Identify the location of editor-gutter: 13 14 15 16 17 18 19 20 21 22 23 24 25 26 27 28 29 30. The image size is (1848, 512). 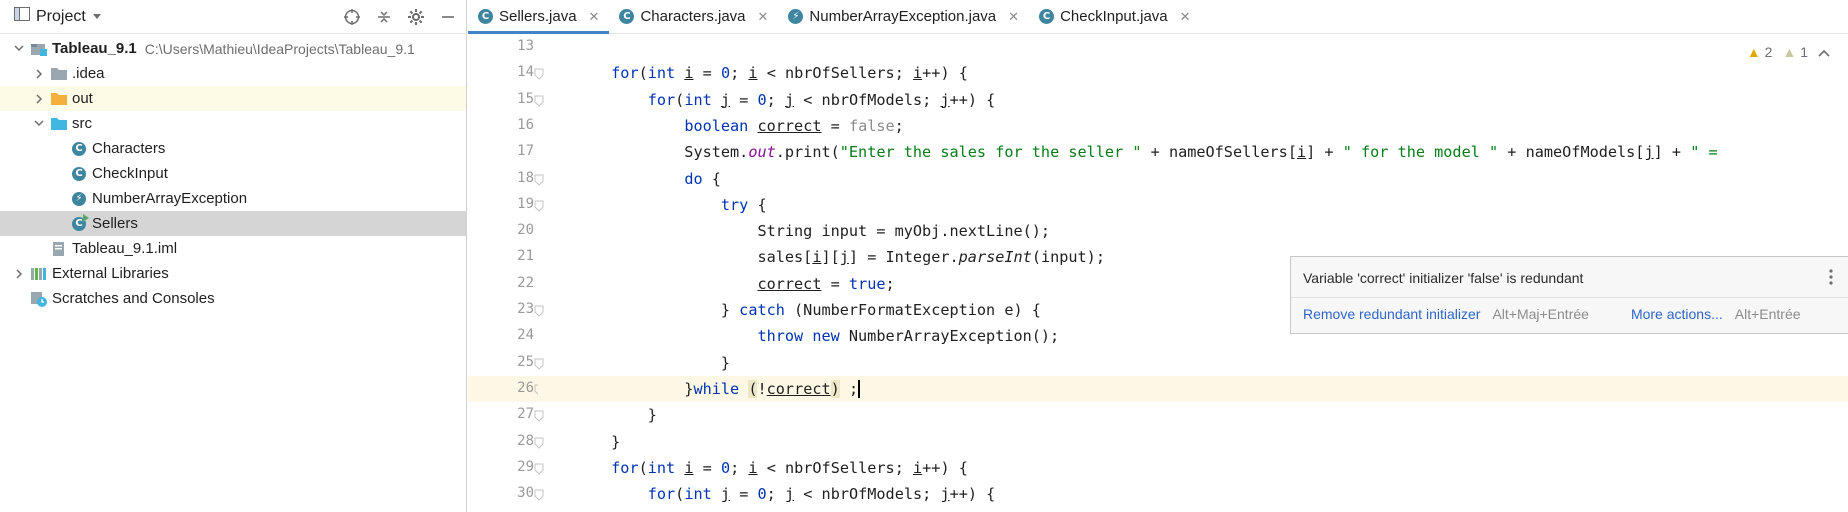
(506, 273).